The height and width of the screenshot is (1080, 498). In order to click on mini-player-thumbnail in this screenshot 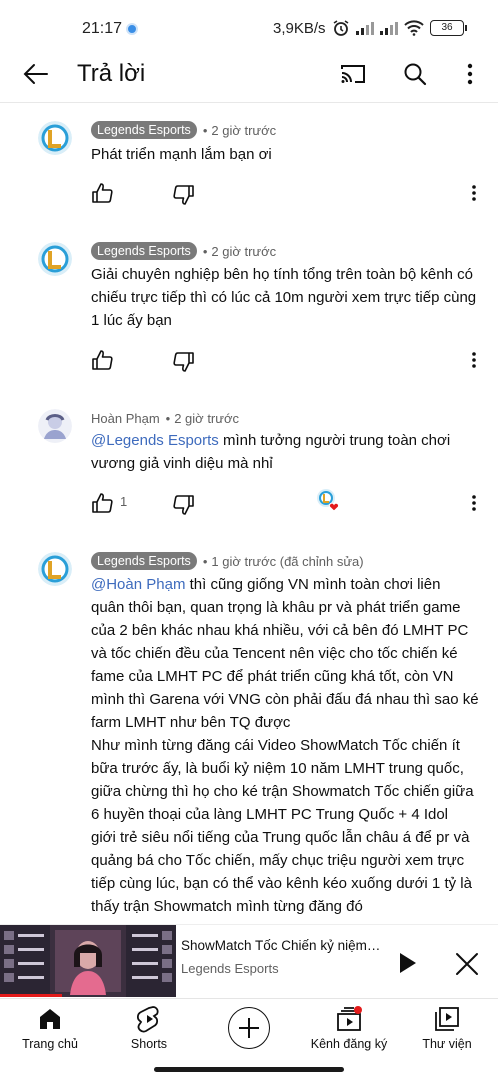, I will do `click(88, 961)`.